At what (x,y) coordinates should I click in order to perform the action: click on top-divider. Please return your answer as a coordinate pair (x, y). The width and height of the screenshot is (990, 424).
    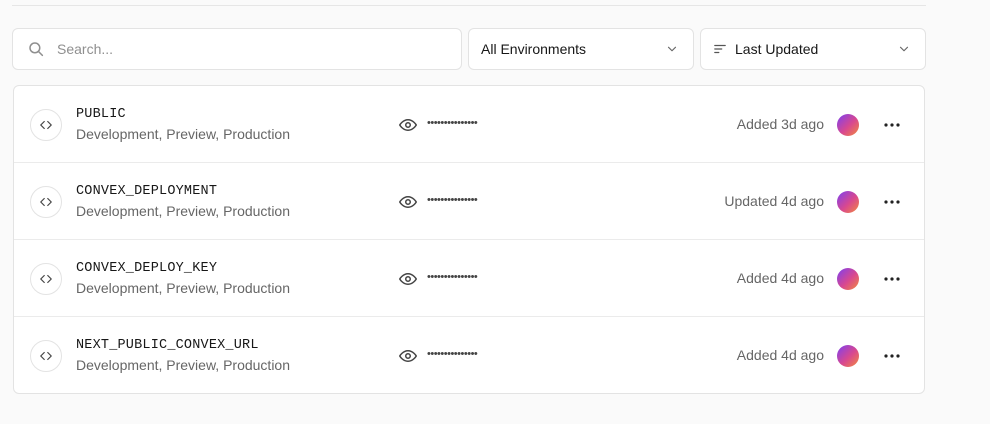
    Looking at the image, I should click on (469, 5).